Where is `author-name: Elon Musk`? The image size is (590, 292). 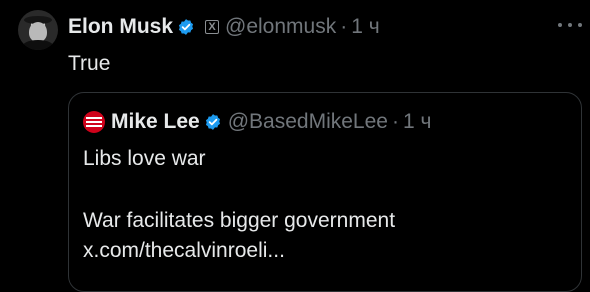 author-name: Elon Musk is located at coordinates (120, 27).